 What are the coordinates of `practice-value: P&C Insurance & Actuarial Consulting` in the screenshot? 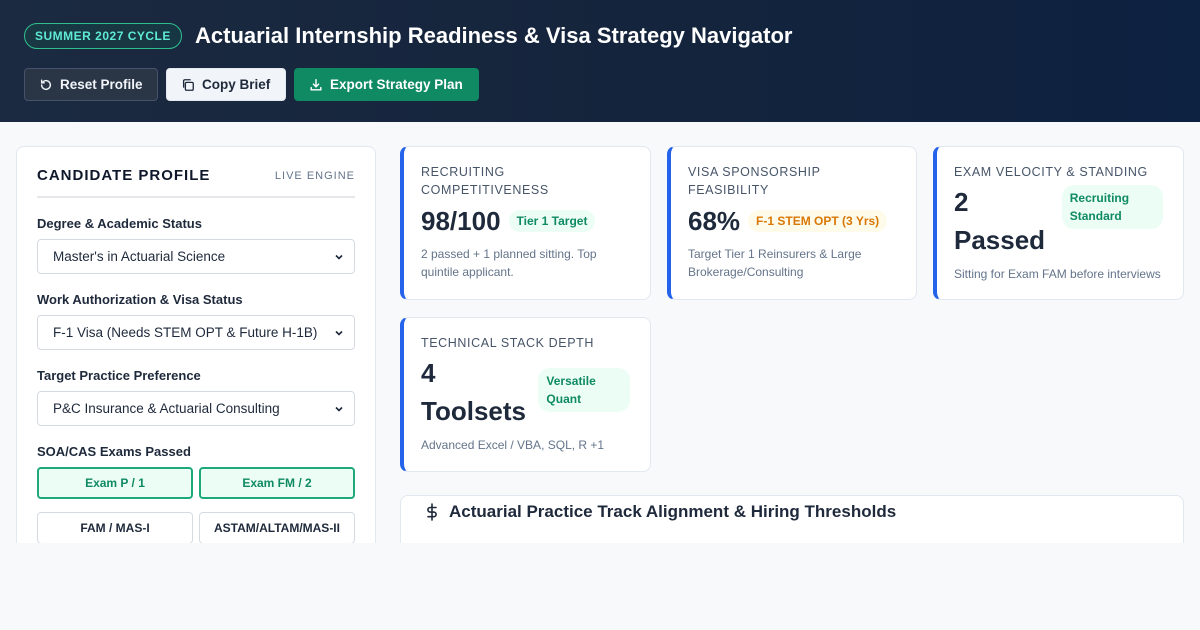 It's located at (166, 408).